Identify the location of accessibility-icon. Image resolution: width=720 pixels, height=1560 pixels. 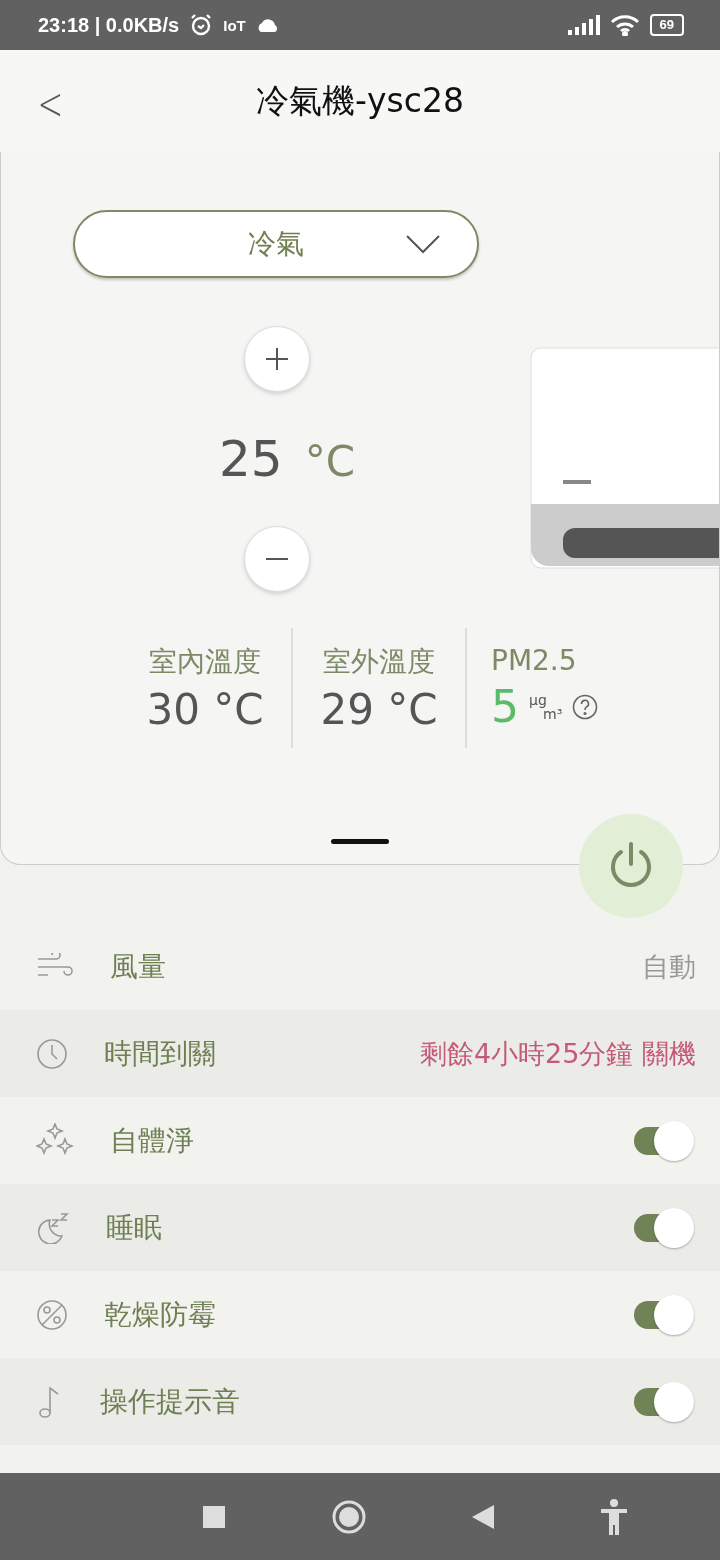
(613, 1516).